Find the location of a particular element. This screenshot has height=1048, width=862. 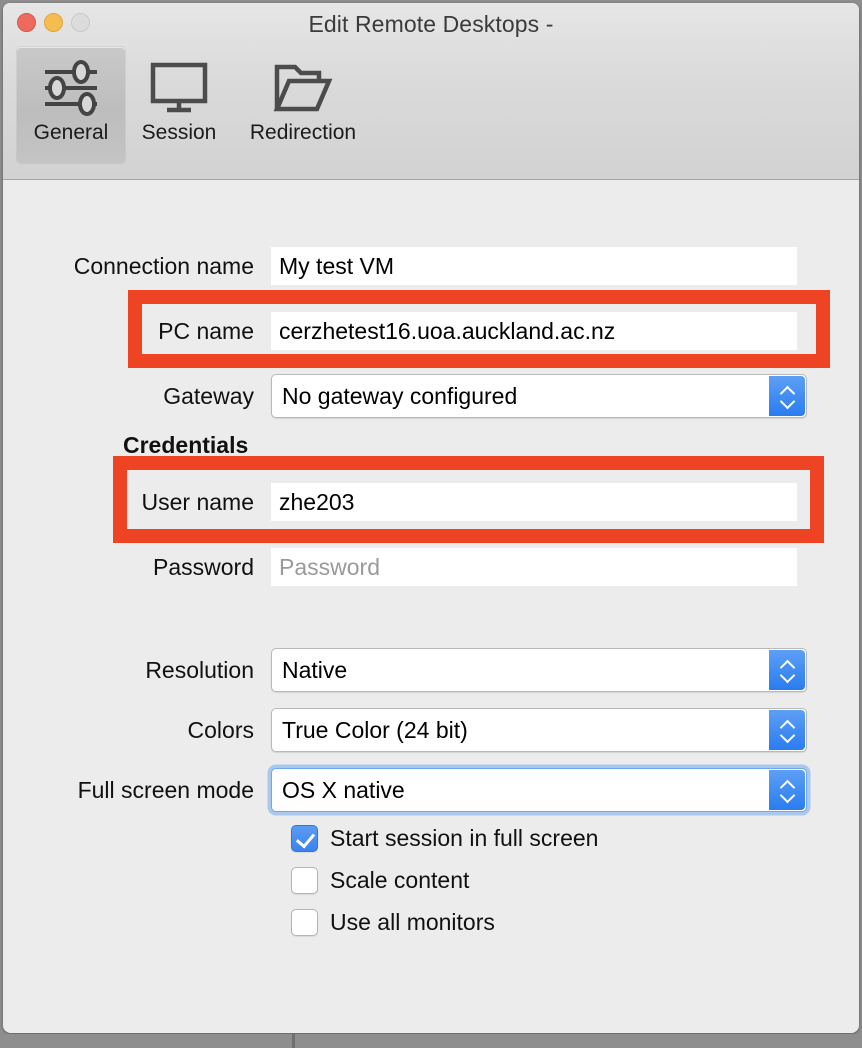

use-all-monitors-checkbox-row: Use all monitors is located at coordinates (393, 922).